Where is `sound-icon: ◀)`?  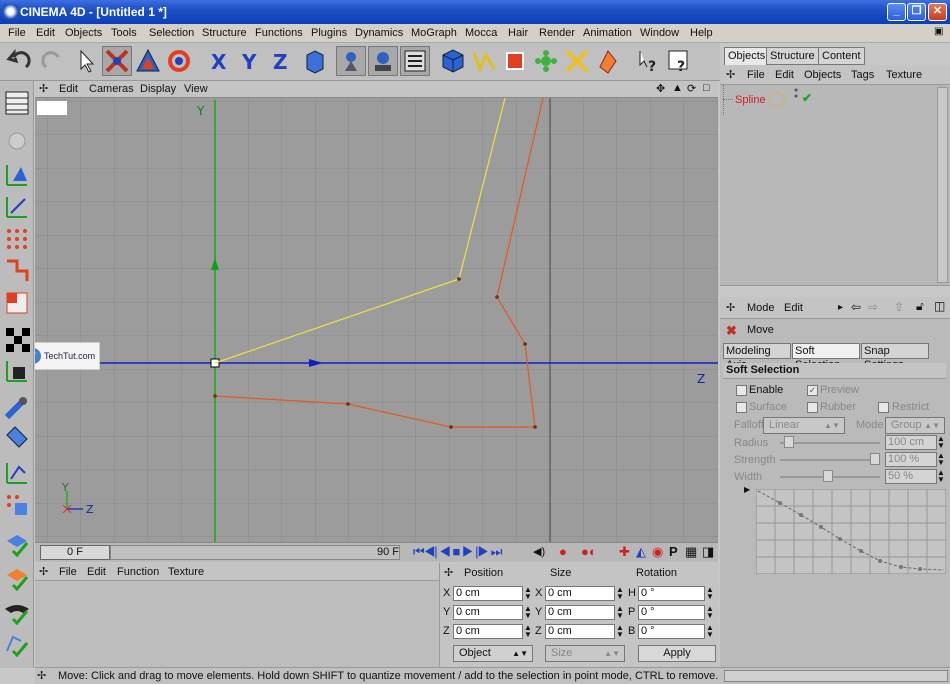 sound-icon: ◀) is located at coordinates (539, 551).